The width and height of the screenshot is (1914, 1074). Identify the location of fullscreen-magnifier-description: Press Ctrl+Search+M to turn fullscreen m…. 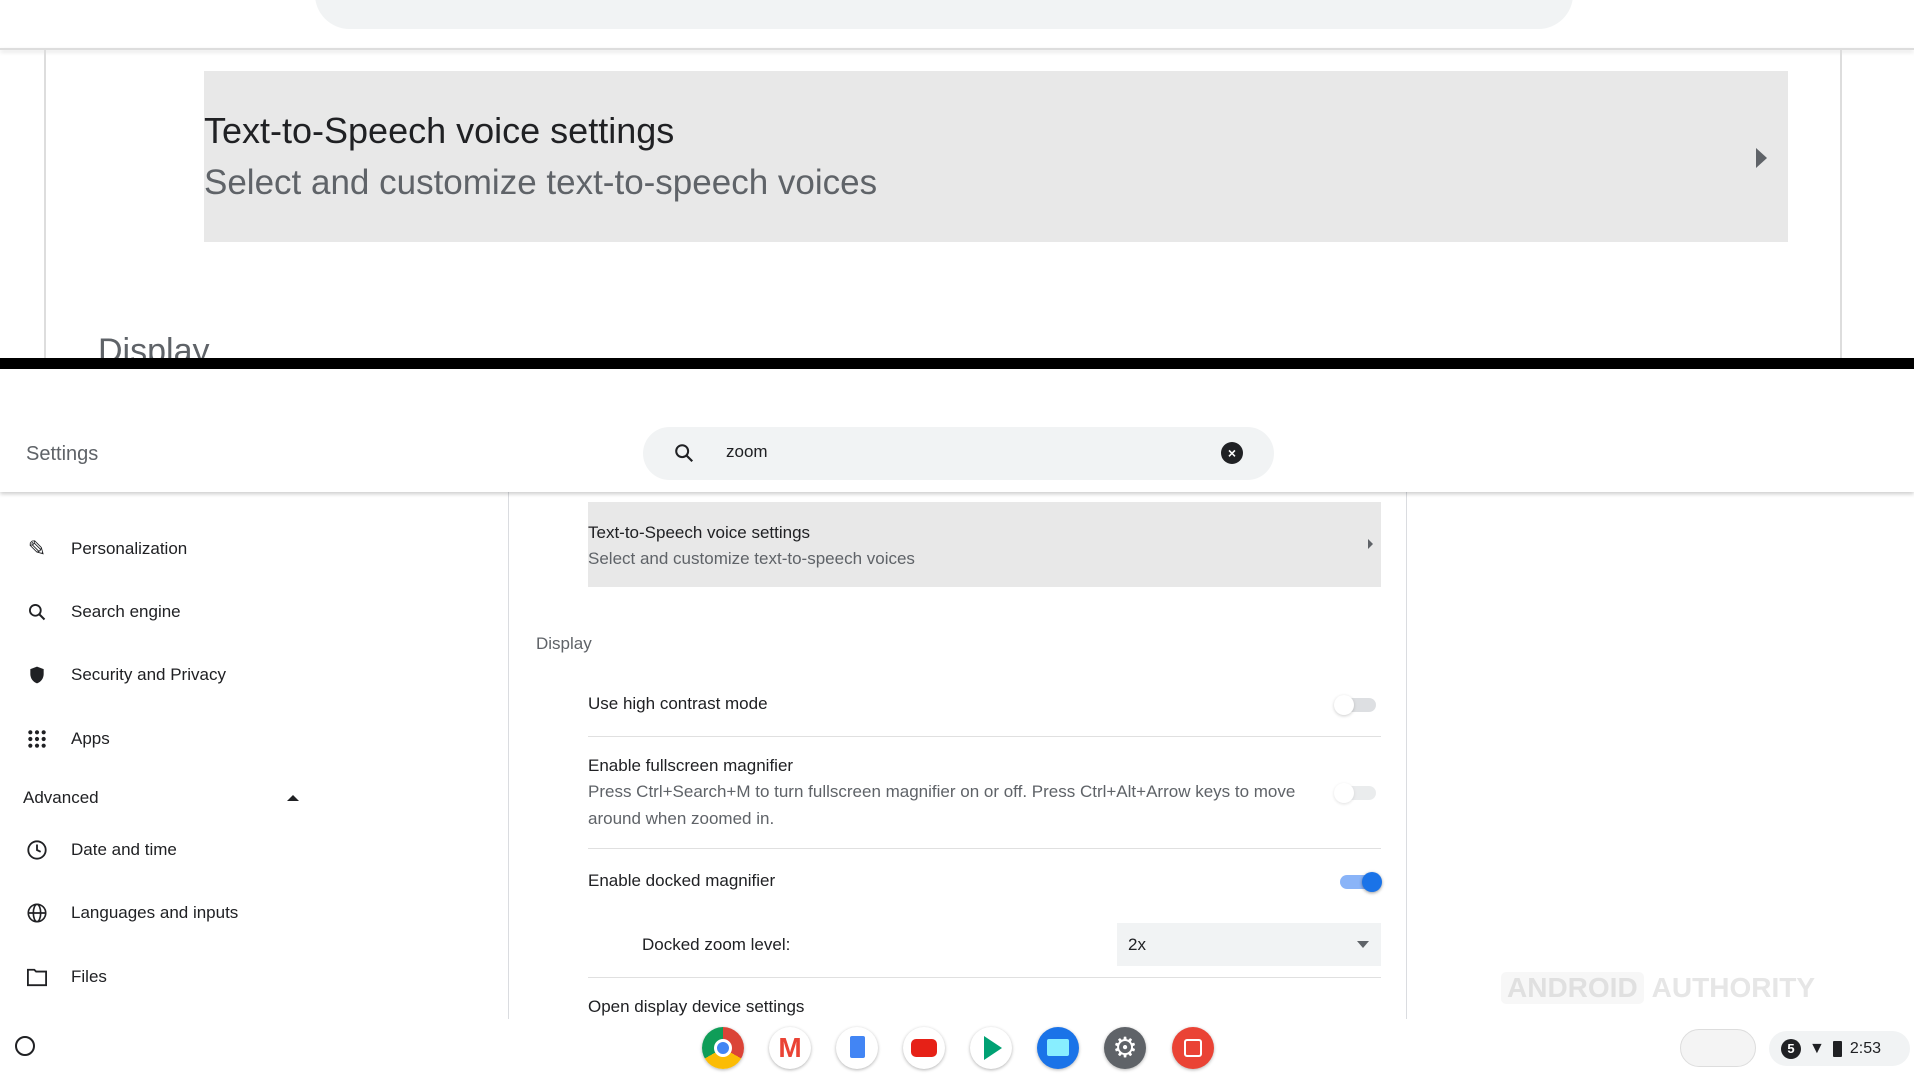
(942, 805).